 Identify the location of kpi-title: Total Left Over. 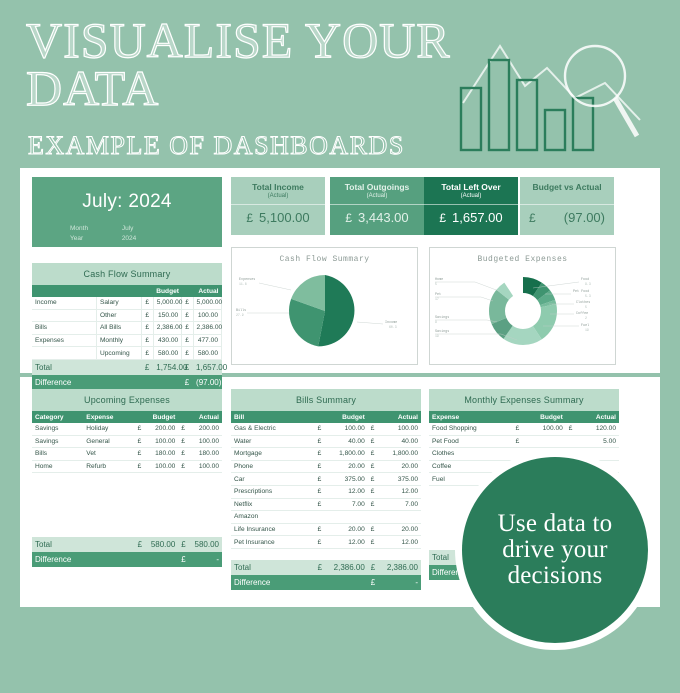
(471, 187).